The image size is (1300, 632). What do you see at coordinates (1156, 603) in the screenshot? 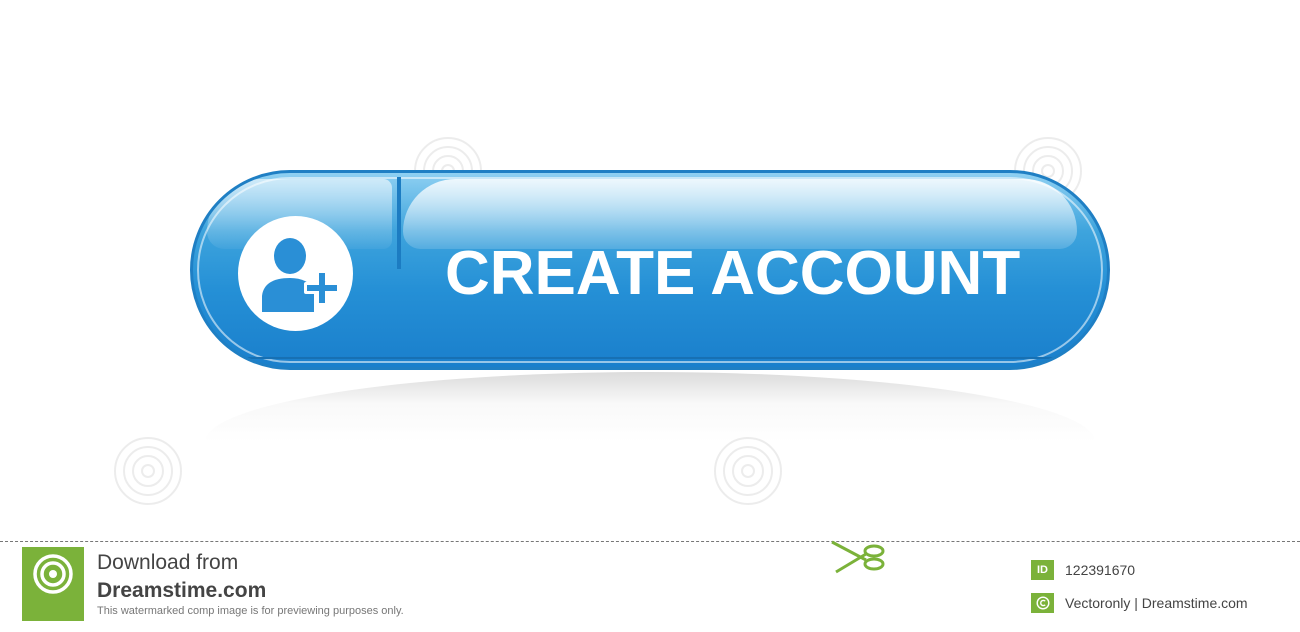
I see `author-credit: Vectoronly | Dreamstime.com` at bounding box center [1156, 603].